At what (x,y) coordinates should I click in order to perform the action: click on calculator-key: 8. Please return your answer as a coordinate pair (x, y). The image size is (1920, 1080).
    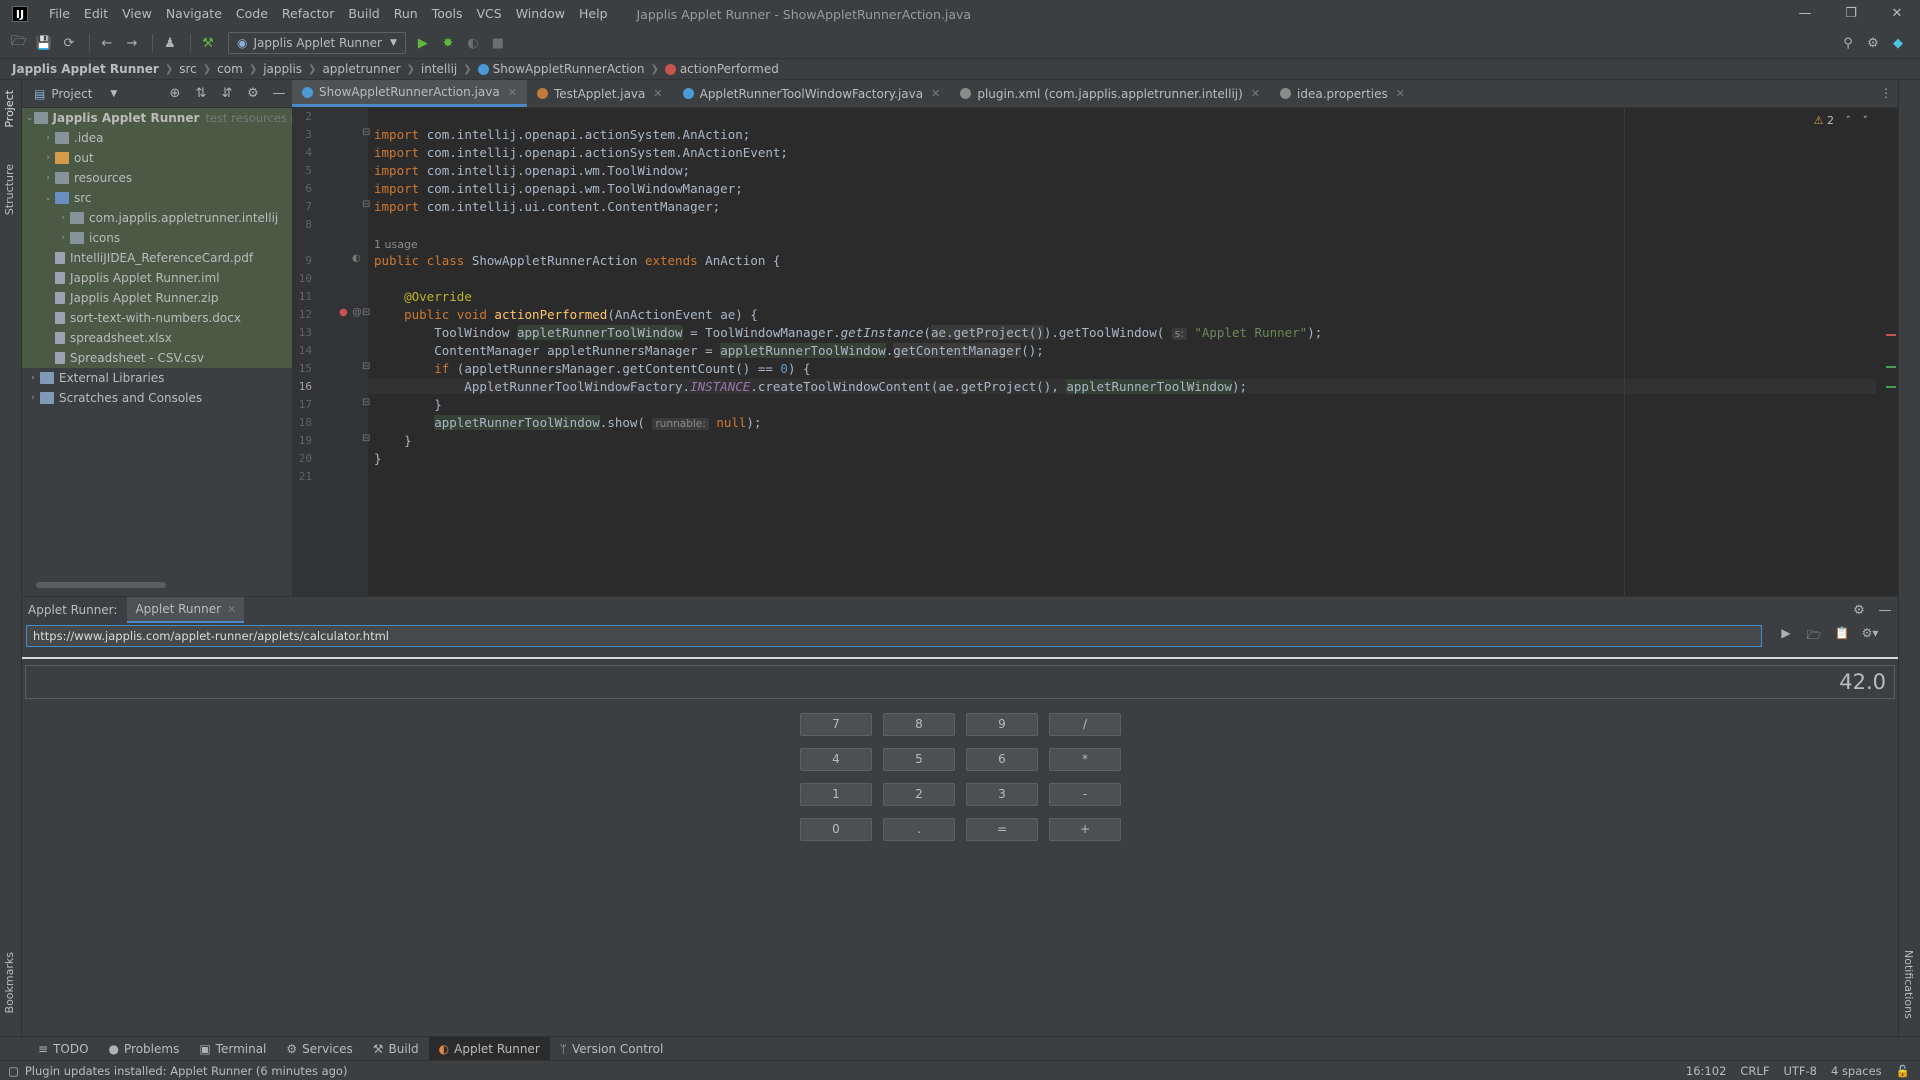
    Looking at the image, I should click on (919, 724).